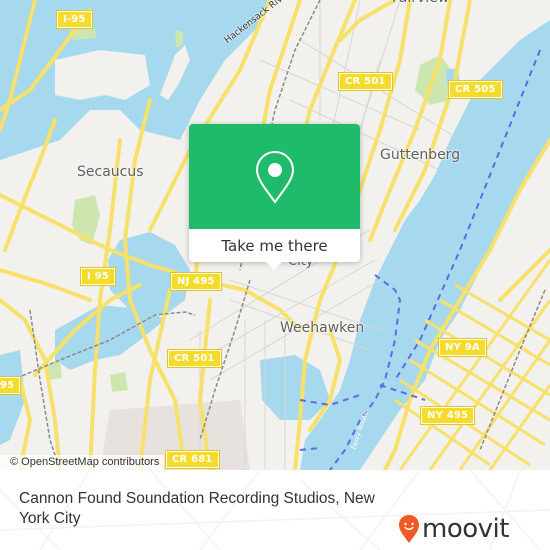  I want to click on place-label-fairview: Fairview, so click(420, 3).